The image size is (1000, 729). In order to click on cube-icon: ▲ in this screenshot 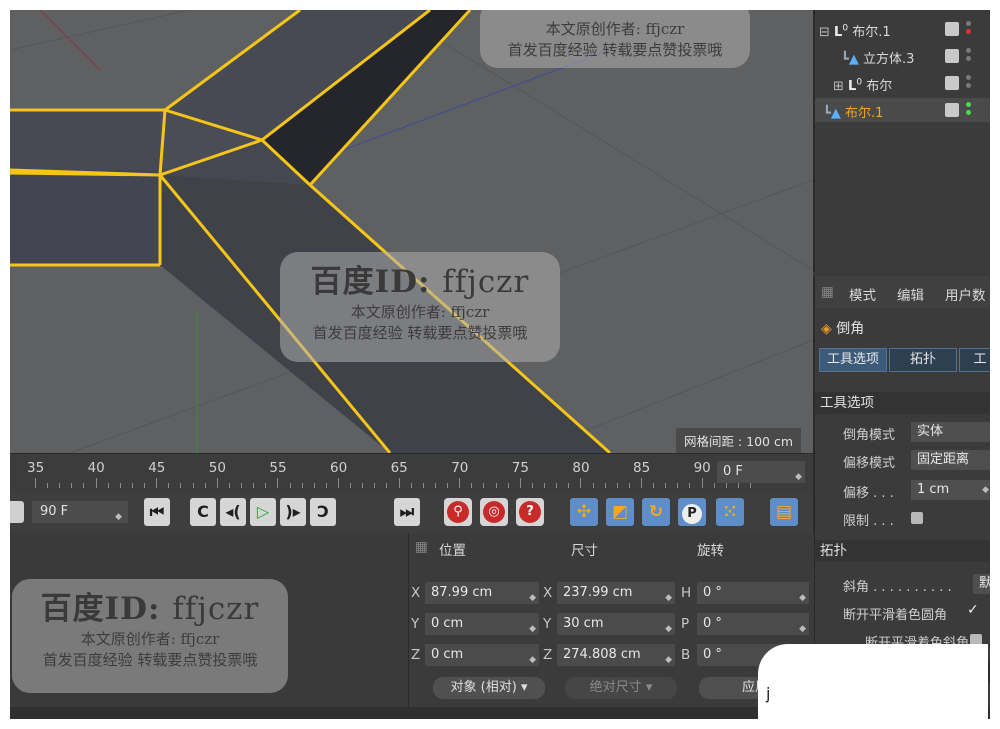, I will do `click(853, 59)`.